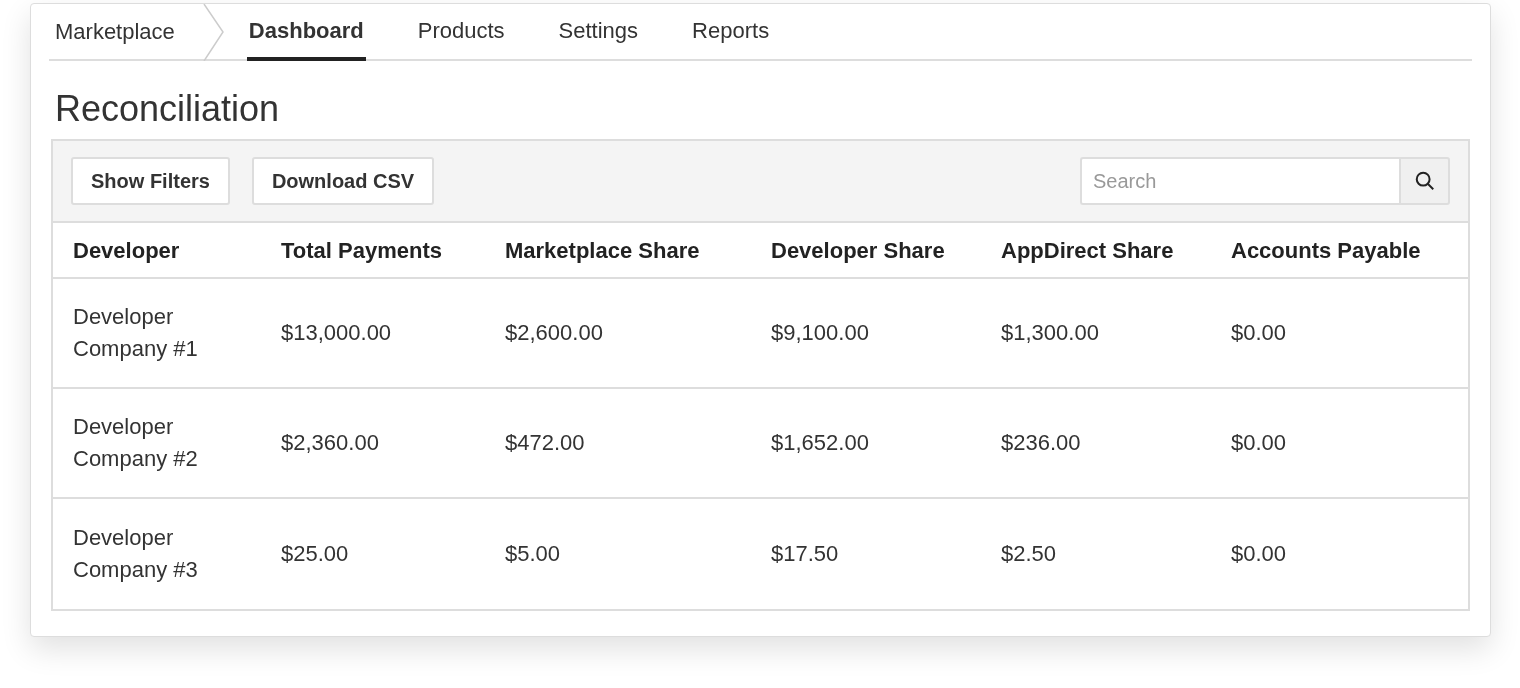  I want to click on search-button, so click(1424, 181).